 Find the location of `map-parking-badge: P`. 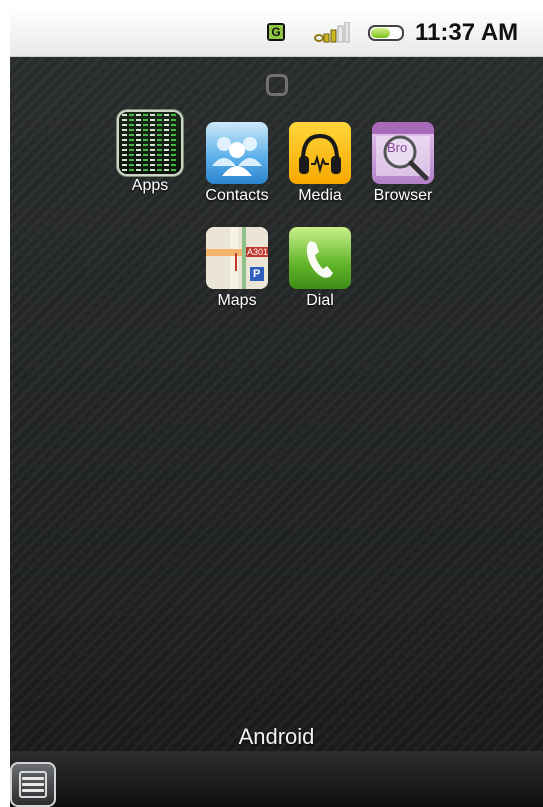

map-parking-badge: P is located at coordinates (257, 274).